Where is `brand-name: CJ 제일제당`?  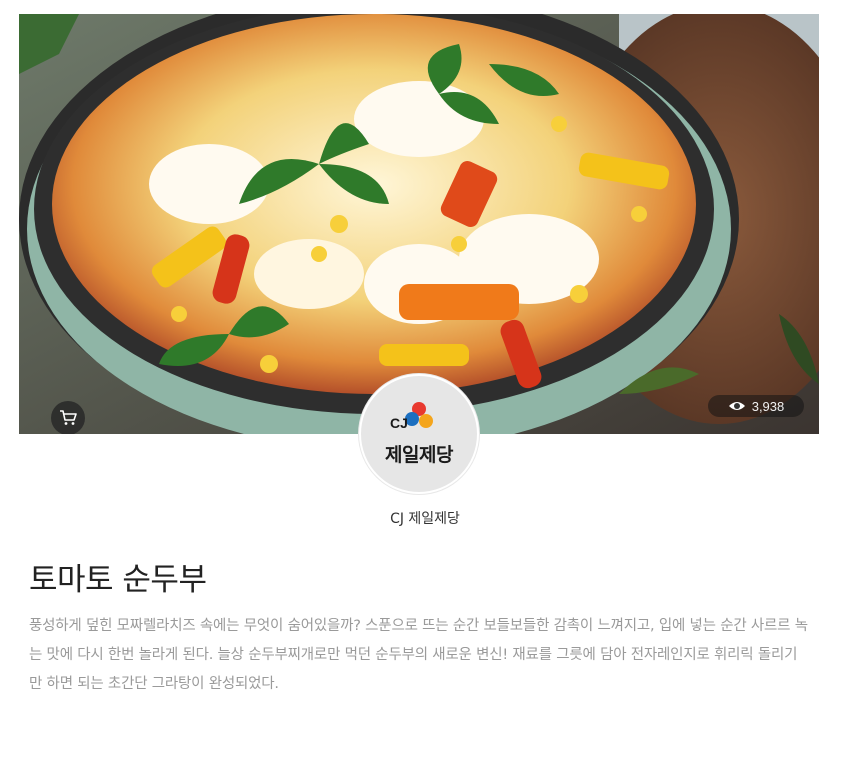 brand-name: CJ 제일제당 is located at coordinates (425, 518).